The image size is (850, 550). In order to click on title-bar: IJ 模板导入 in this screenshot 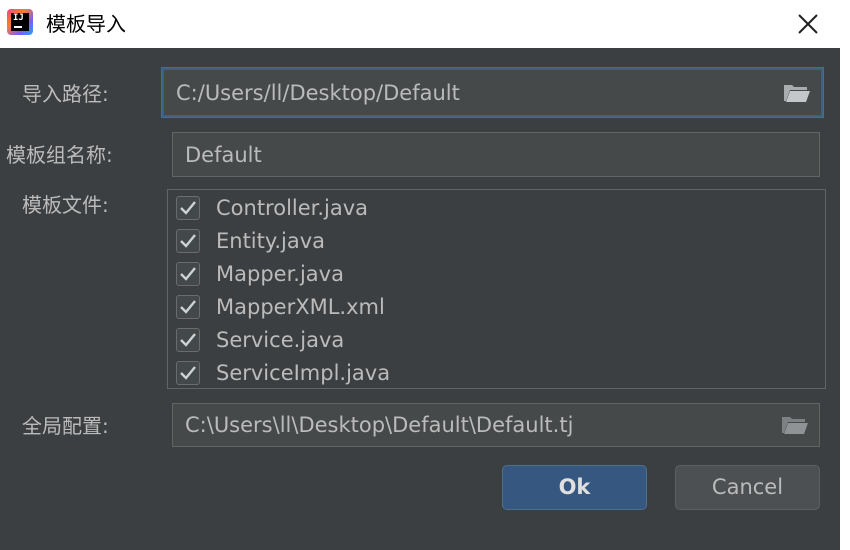, I will do `click(425, 24)`.